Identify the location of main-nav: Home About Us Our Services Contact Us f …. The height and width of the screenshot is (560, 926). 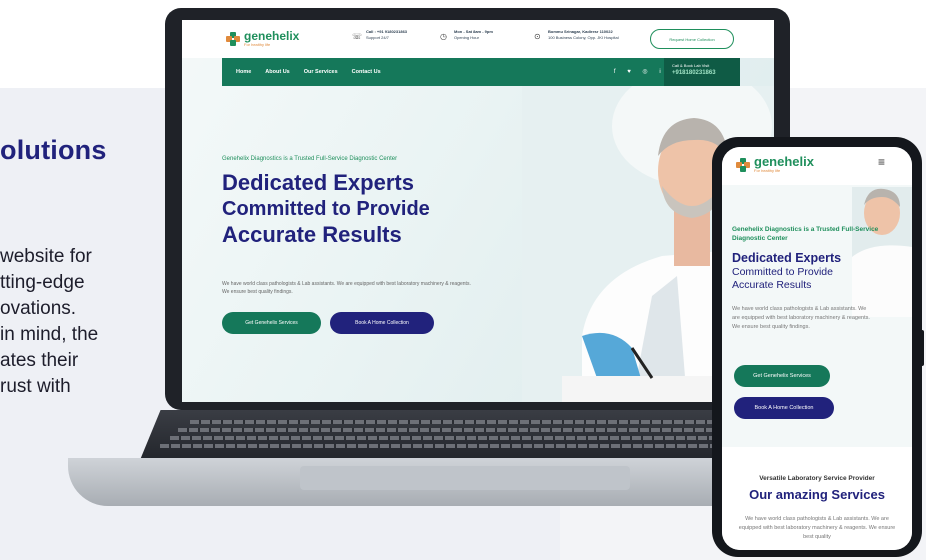
(453, 72).